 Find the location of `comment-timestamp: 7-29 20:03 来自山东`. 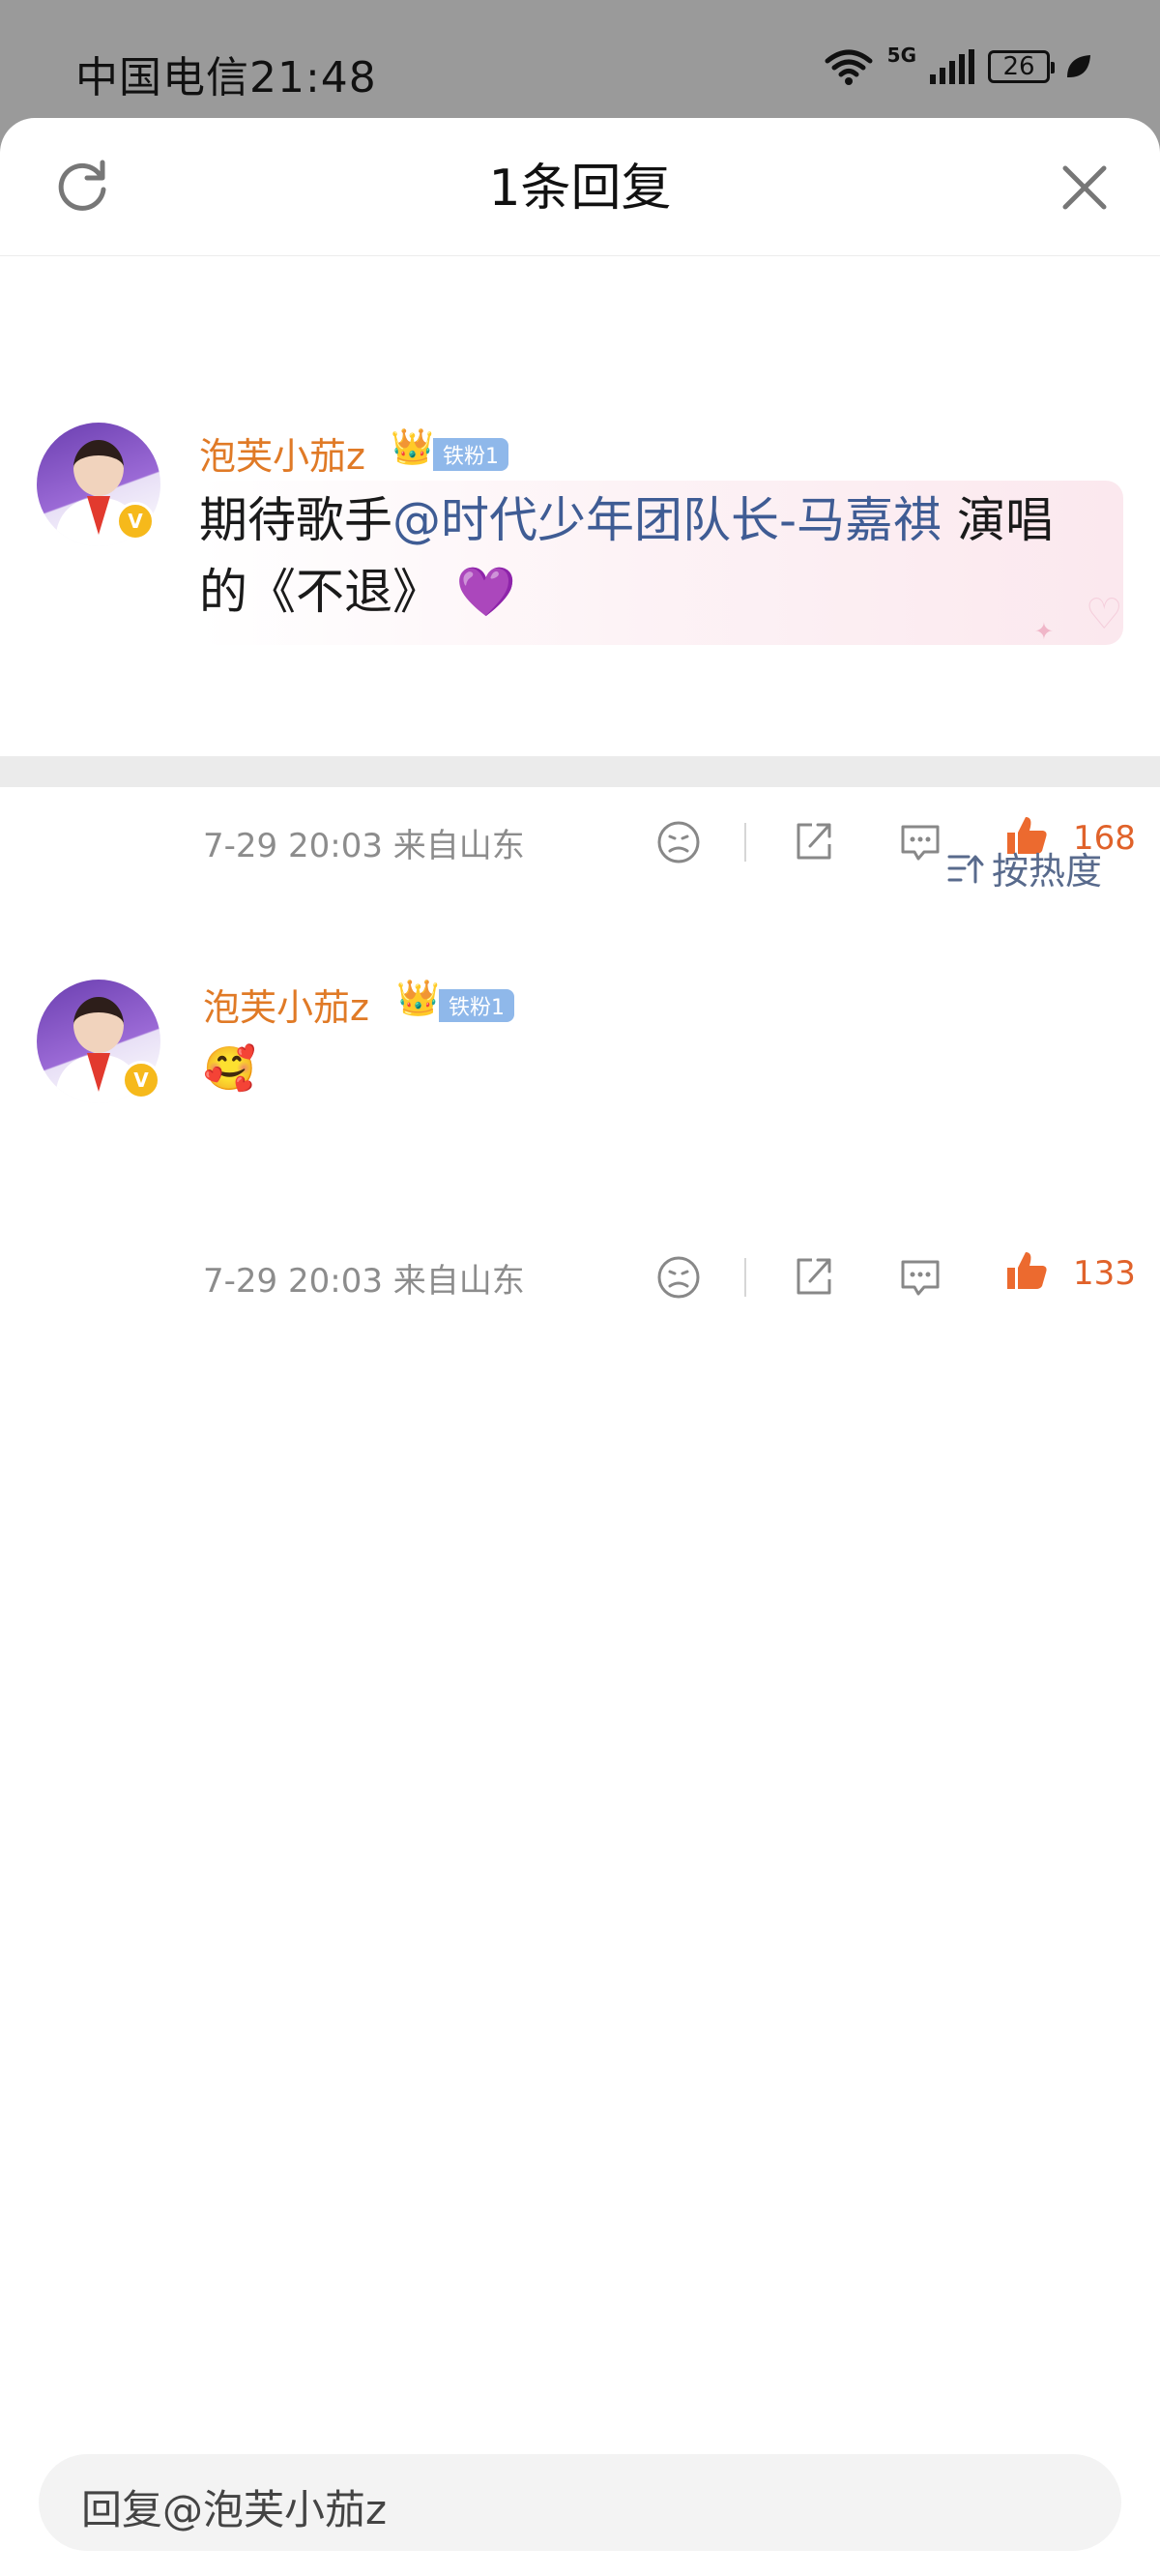

comment-timestamp: 7-29 20:03 来自山东 is located at coordinates (364, 846).